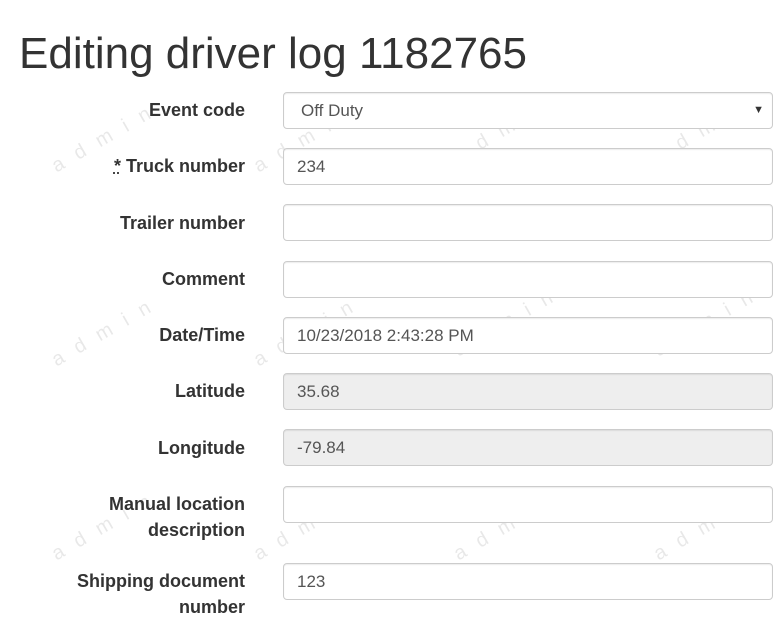 The height and width of the screenshot is (634, 781). What do you see at coordinates (161, 594) in the screenshot?
I see `shipping-document-label: Shipping document number` at bounding box center [161, 594].